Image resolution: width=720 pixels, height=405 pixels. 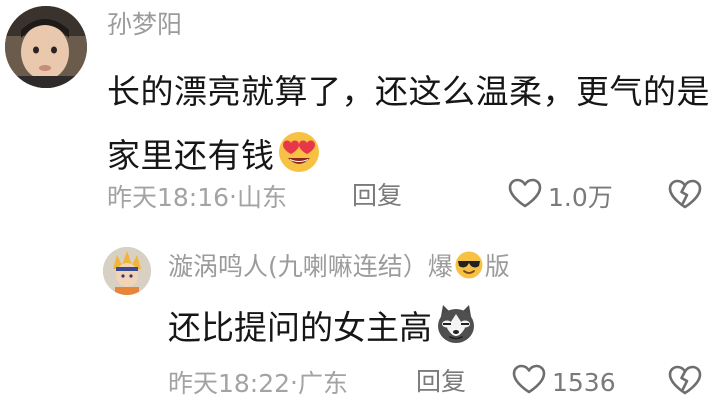 I want to click on like-button: 1536, so click(x=564, y=382).